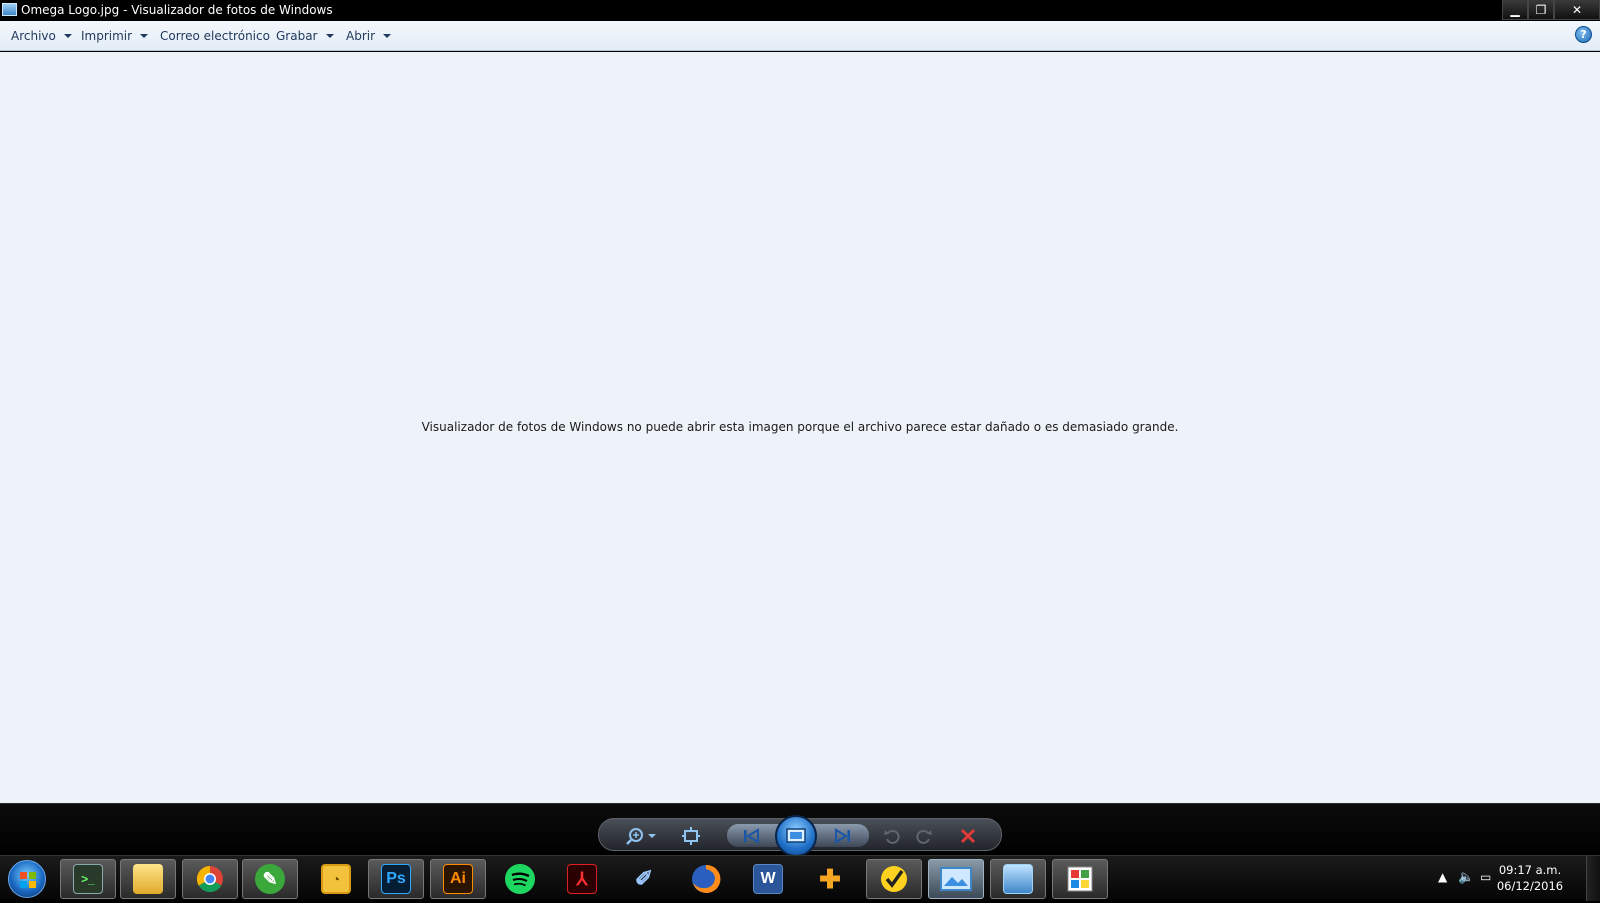  Describe the element at coordinates (361, 36) in the screenshot. I see `menu-label: Abrir` at that location.